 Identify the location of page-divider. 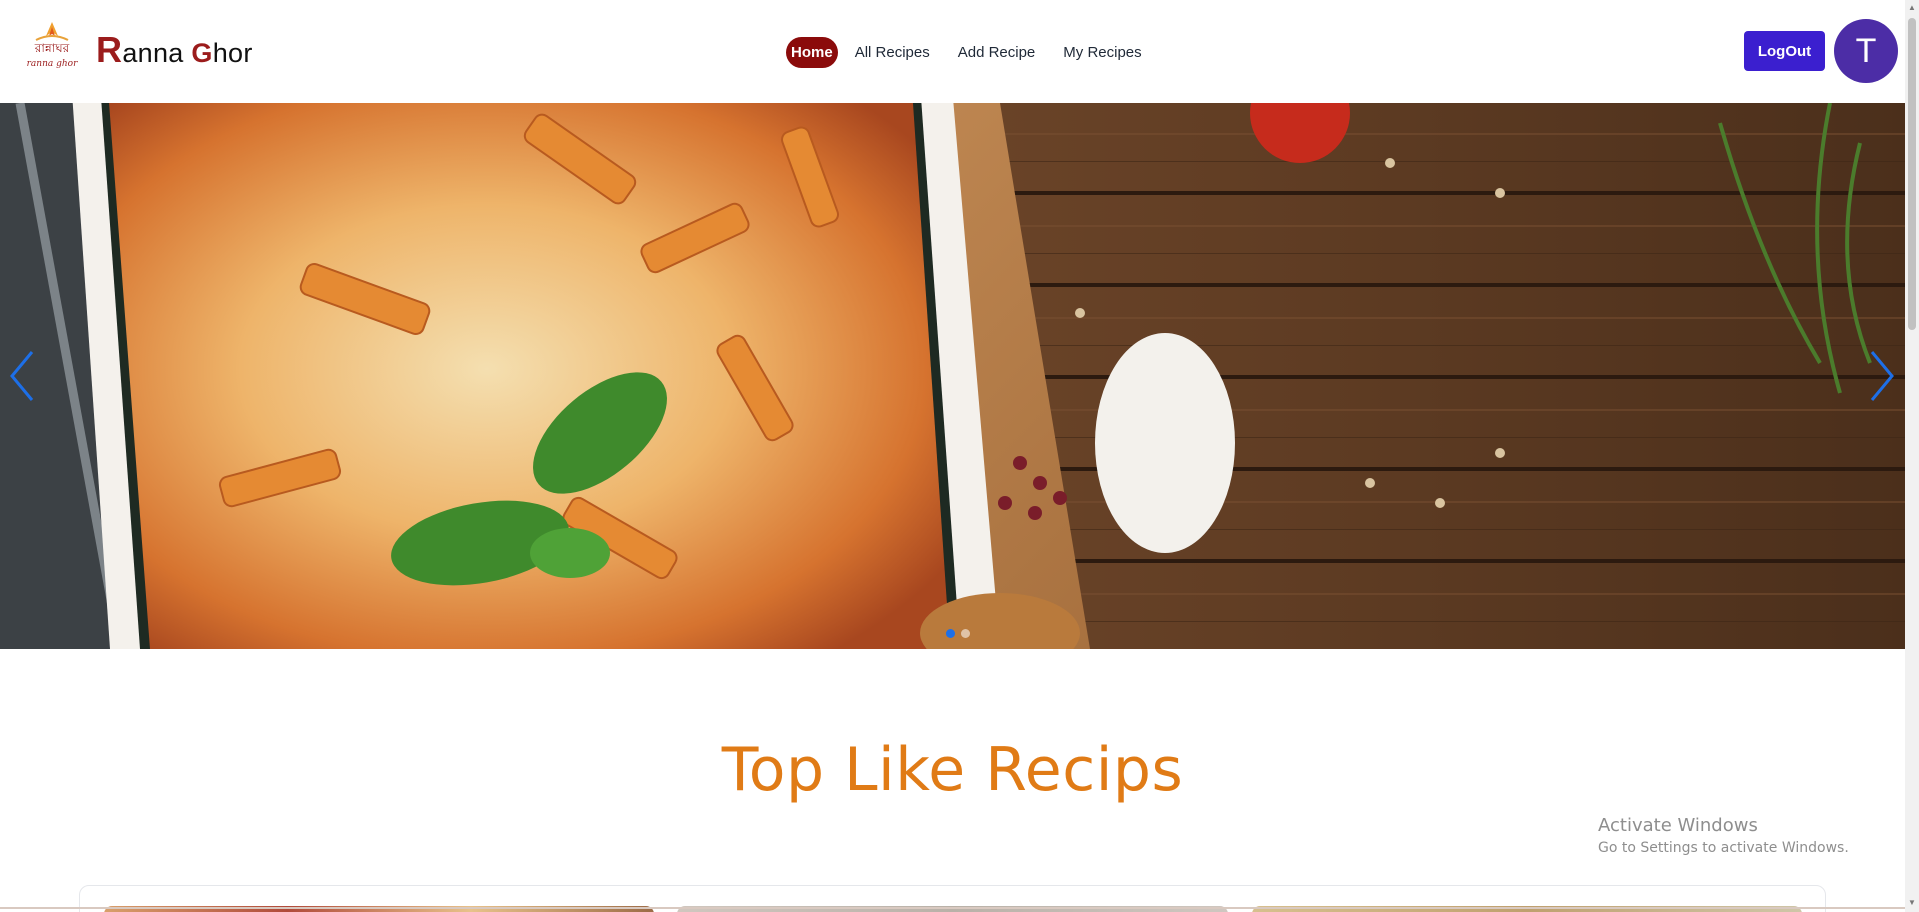
(952, 908).